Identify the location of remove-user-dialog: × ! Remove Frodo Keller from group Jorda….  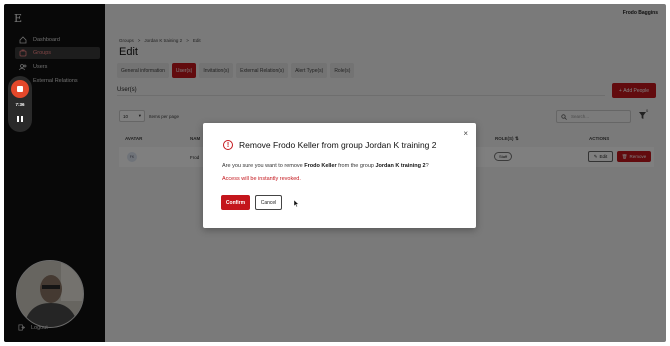
(339, 175).